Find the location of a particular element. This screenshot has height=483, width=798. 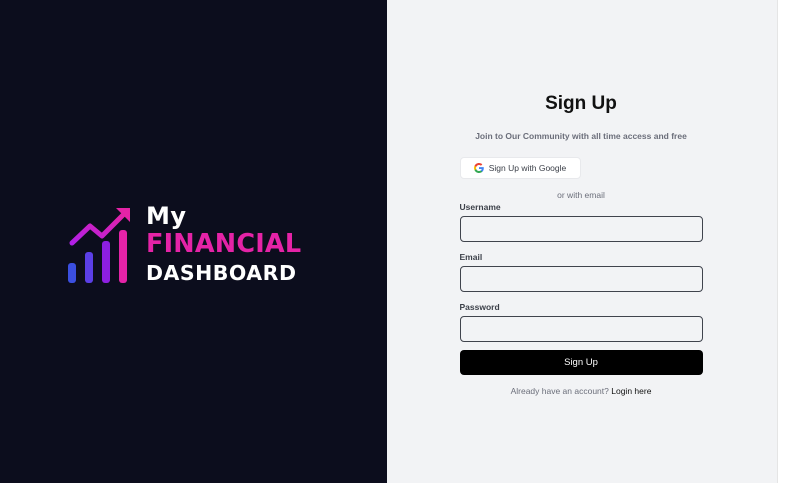

logo-wordmark: My FINANCIAL DASHBOARD is located at coordinates (223, 243).